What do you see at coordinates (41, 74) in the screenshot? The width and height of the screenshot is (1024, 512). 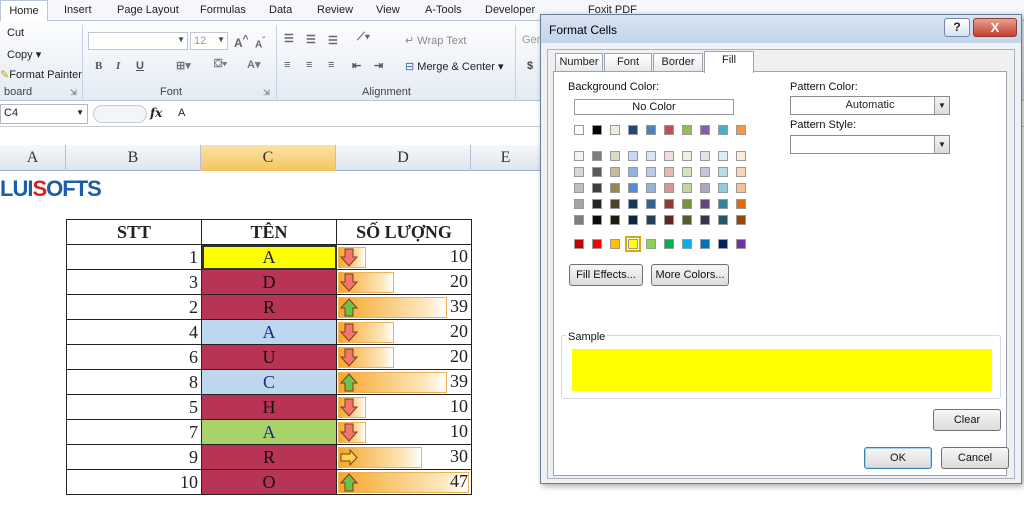 I see `format-painter-button: ✎Format Painter` at bounding box center [41, 74].